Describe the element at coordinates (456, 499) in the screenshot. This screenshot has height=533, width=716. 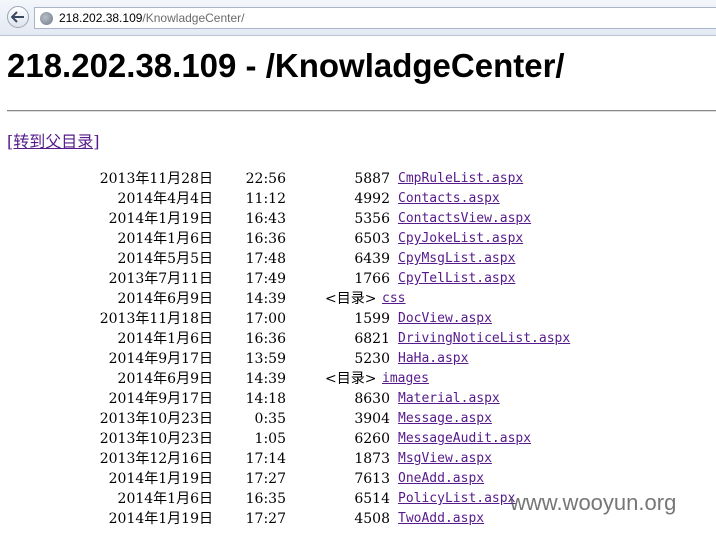
I see `file-link: PolicyList.aspx` at that location.